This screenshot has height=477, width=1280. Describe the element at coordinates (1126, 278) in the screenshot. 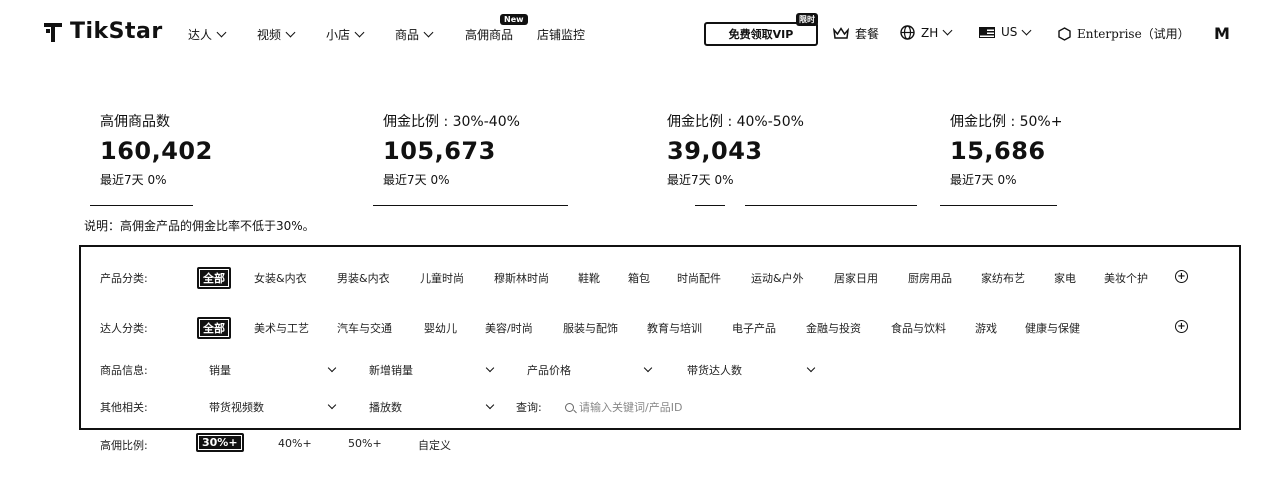

I see `category-chip: 美妆个护` at that location.